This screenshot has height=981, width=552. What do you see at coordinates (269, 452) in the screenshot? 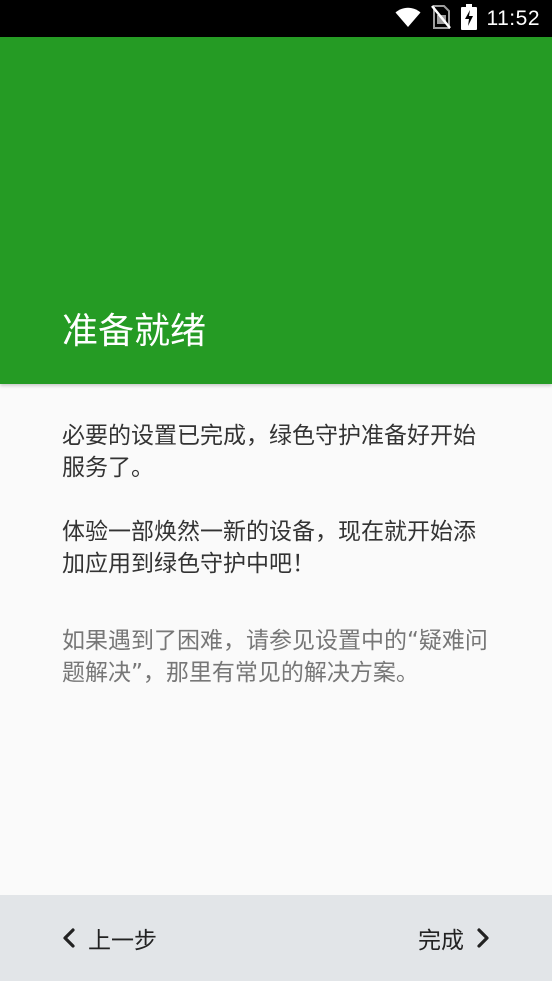
I see `setup-complete-text: 必要的设置已完成，绿色守护准备好开始服务了。` at bounding box center [269, 452].